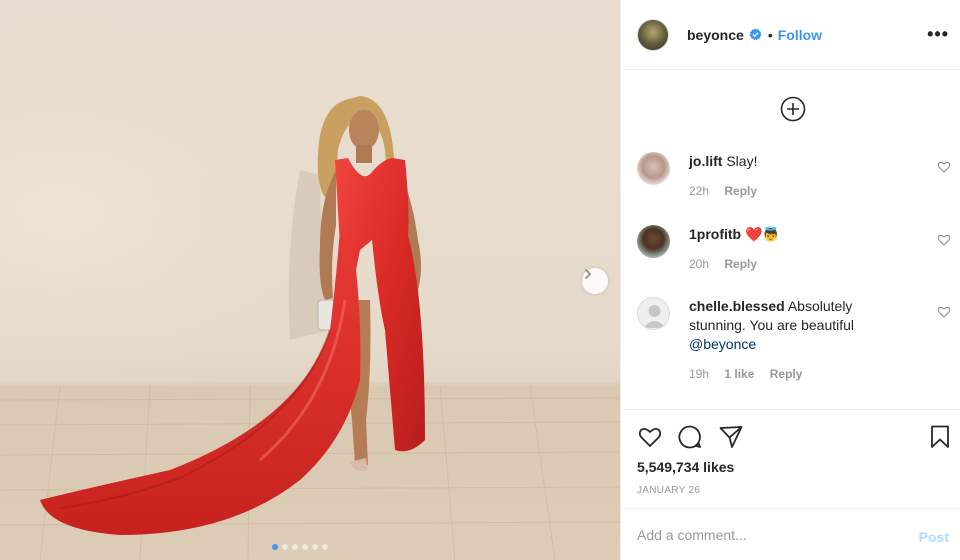 This screenshot has height=560, width=960. I want to click on comment-time: 22h, so click(699, 191).